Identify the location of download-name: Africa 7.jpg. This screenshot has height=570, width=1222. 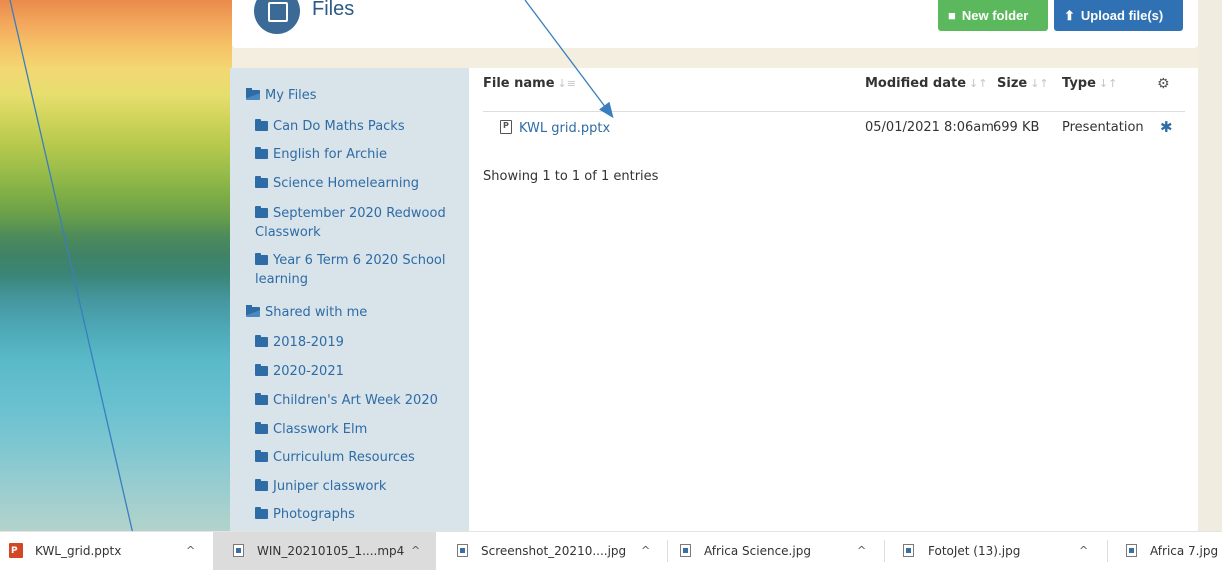
(1184, 551).